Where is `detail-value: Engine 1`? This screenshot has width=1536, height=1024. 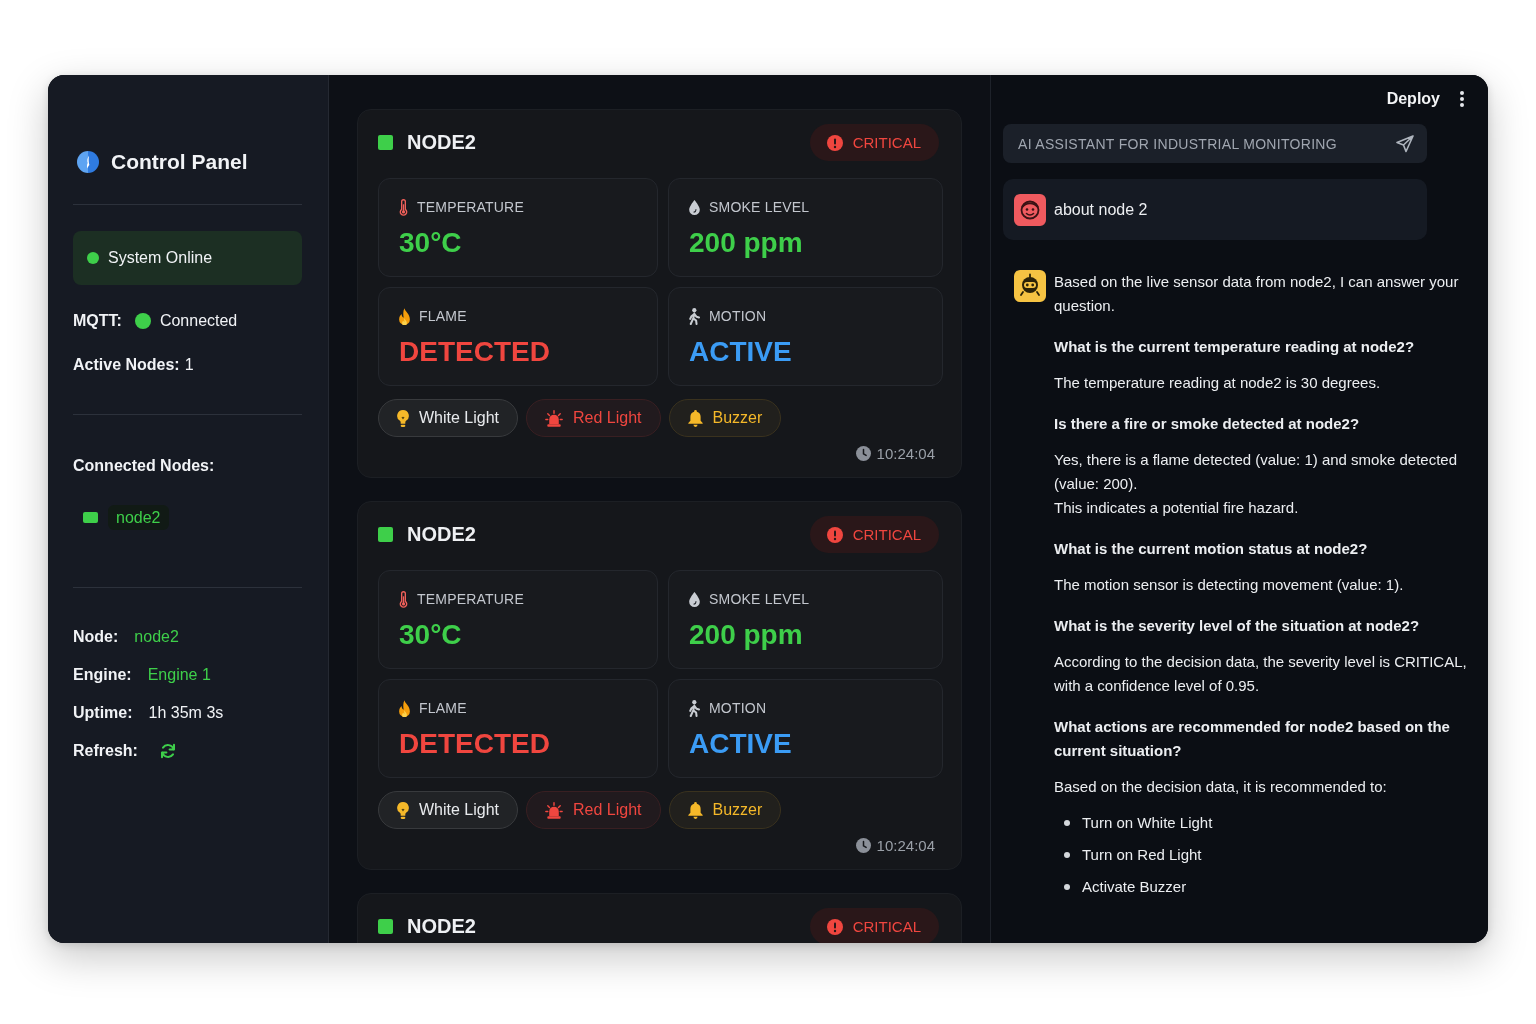
detail-value: Engine 1 is located at coordinates (179, 675).